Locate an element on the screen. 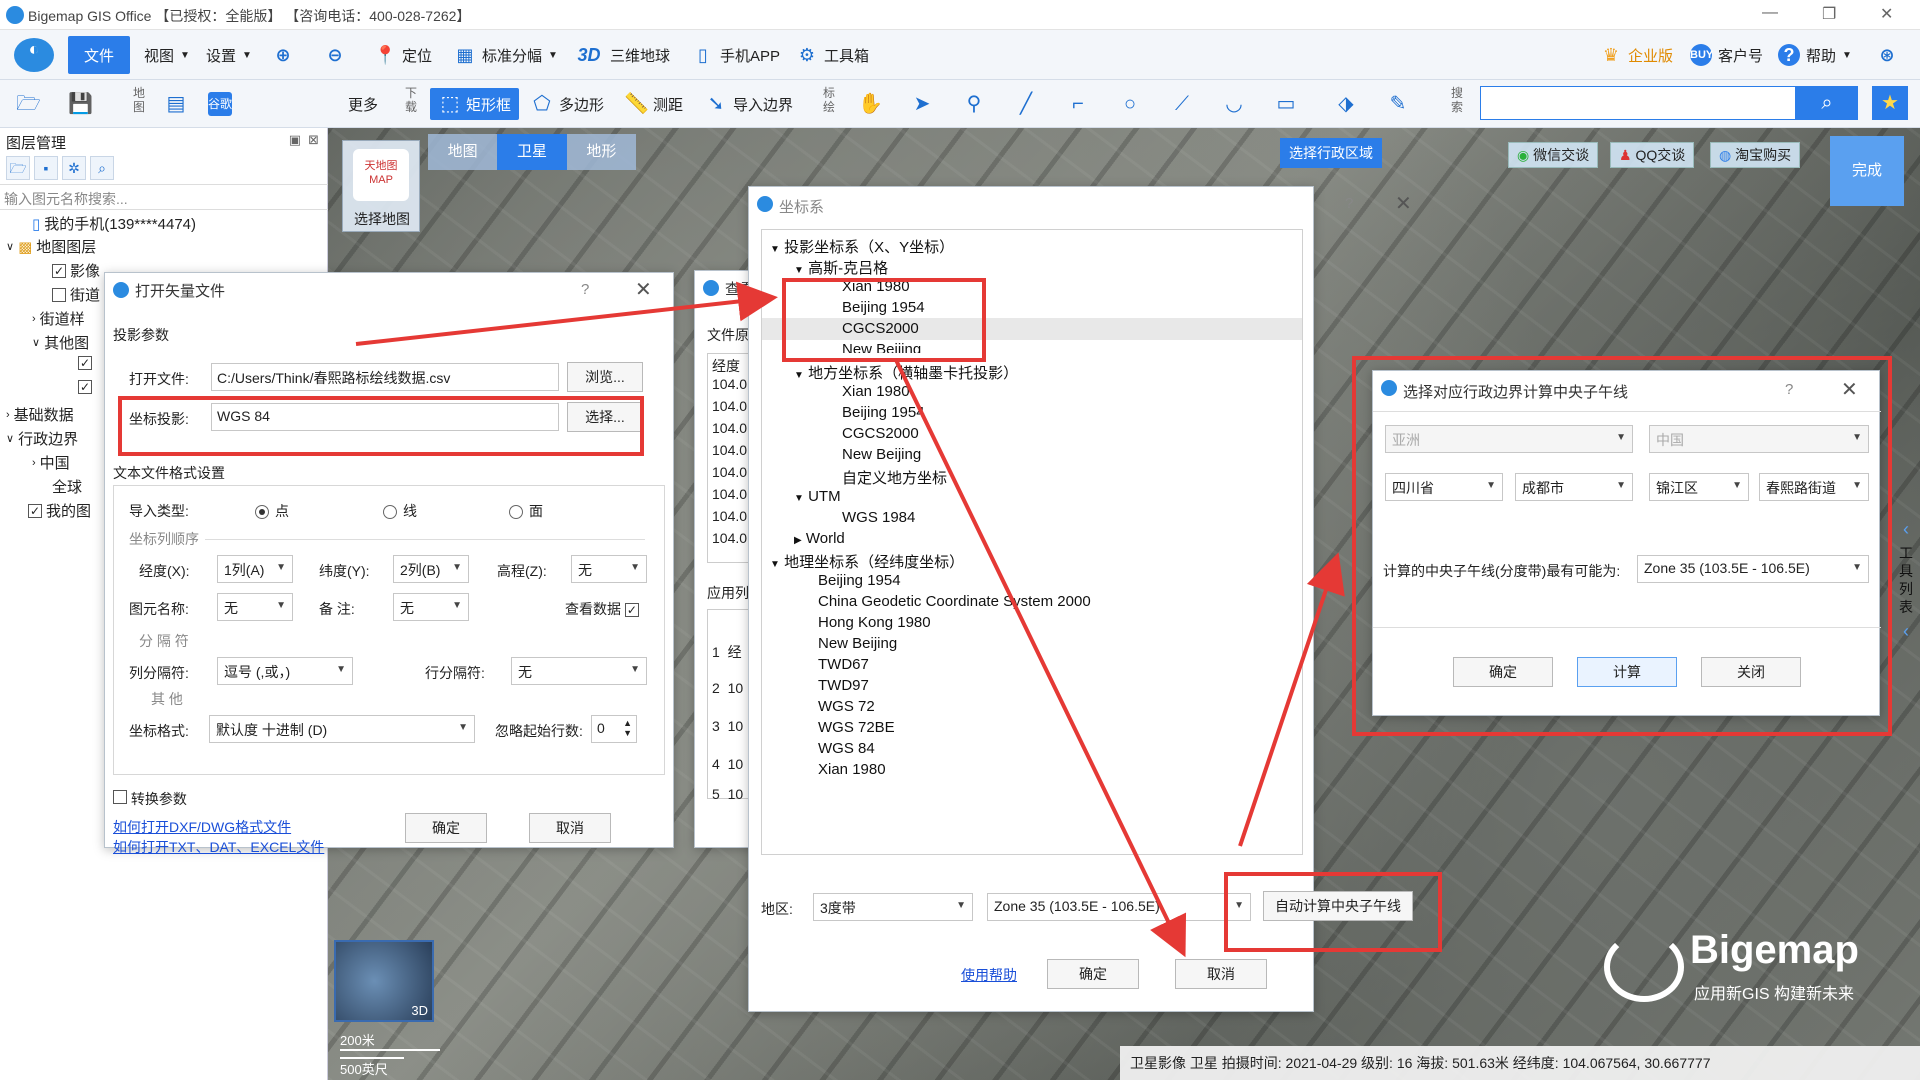  tree-item-other-check-2: ✓ is located at coordinates (85, 387).